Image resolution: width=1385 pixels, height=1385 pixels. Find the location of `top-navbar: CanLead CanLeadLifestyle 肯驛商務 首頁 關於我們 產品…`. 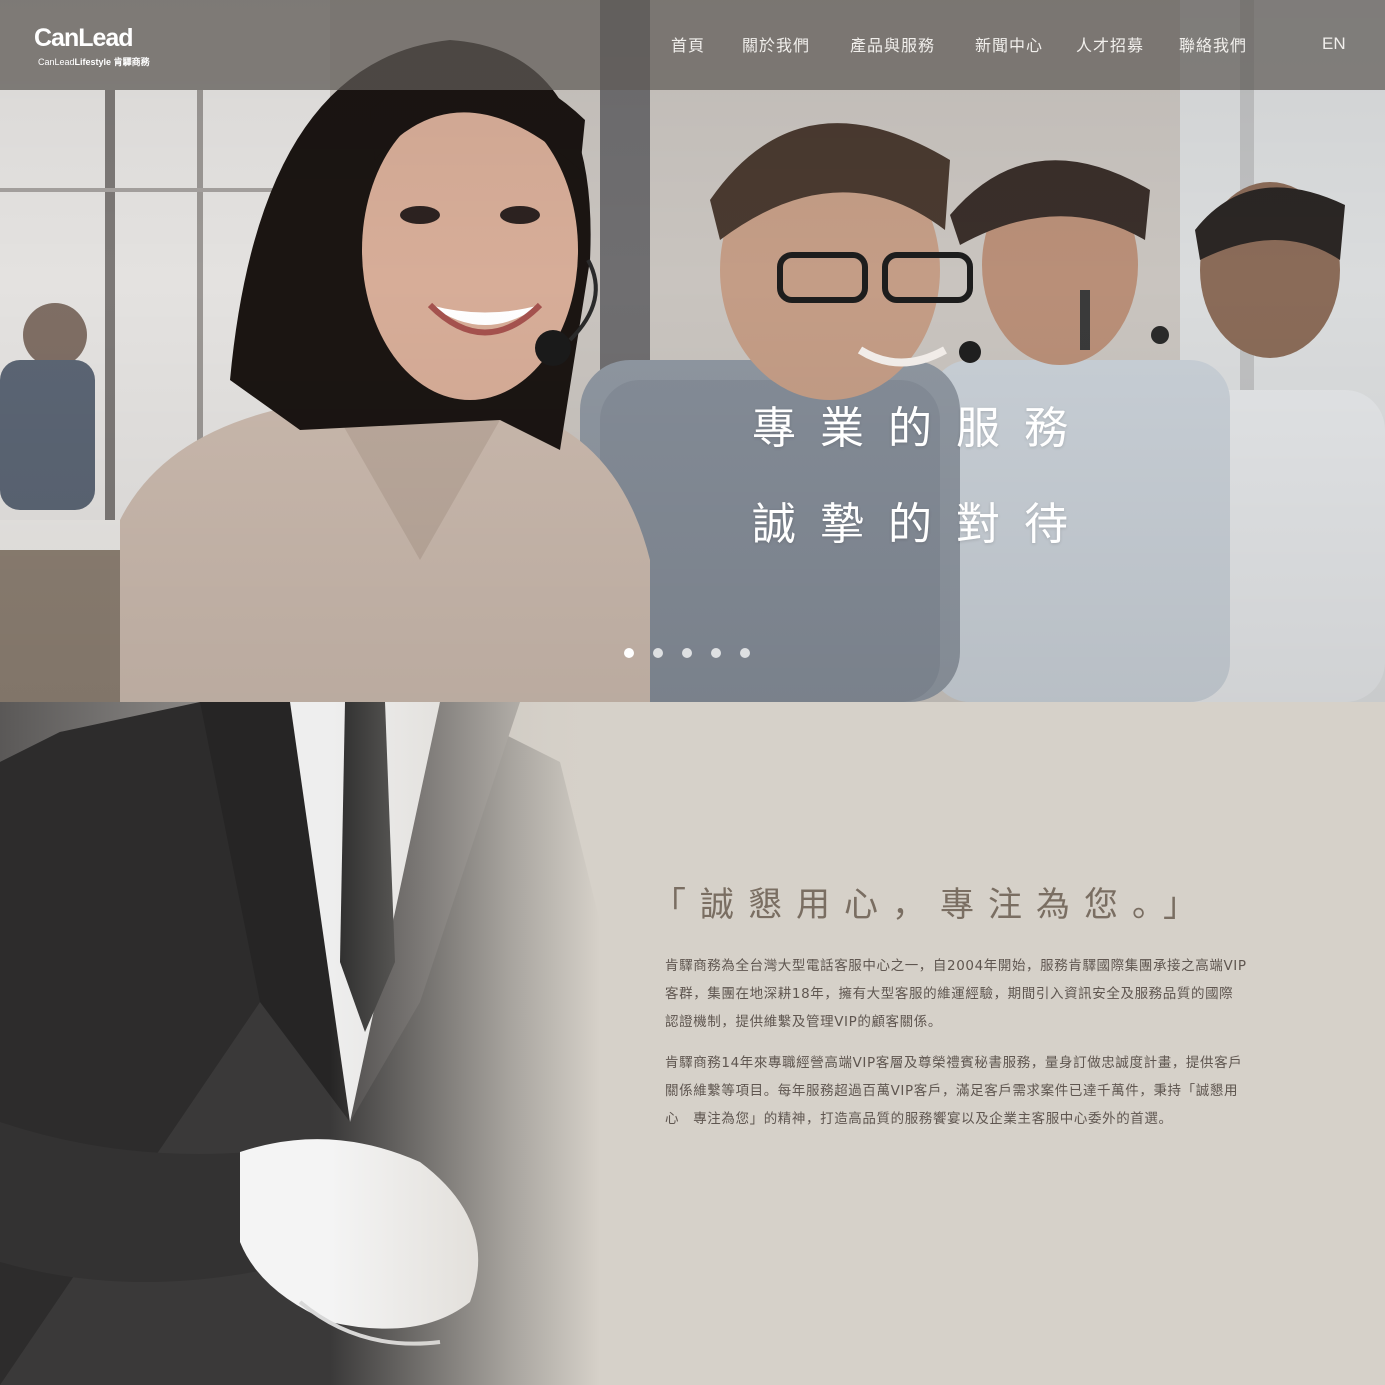

top-navbar: CanLead CanLeadLifestyle 肯驛商務 首頁 關於我們 產品… is located at coordinates (692, 45).